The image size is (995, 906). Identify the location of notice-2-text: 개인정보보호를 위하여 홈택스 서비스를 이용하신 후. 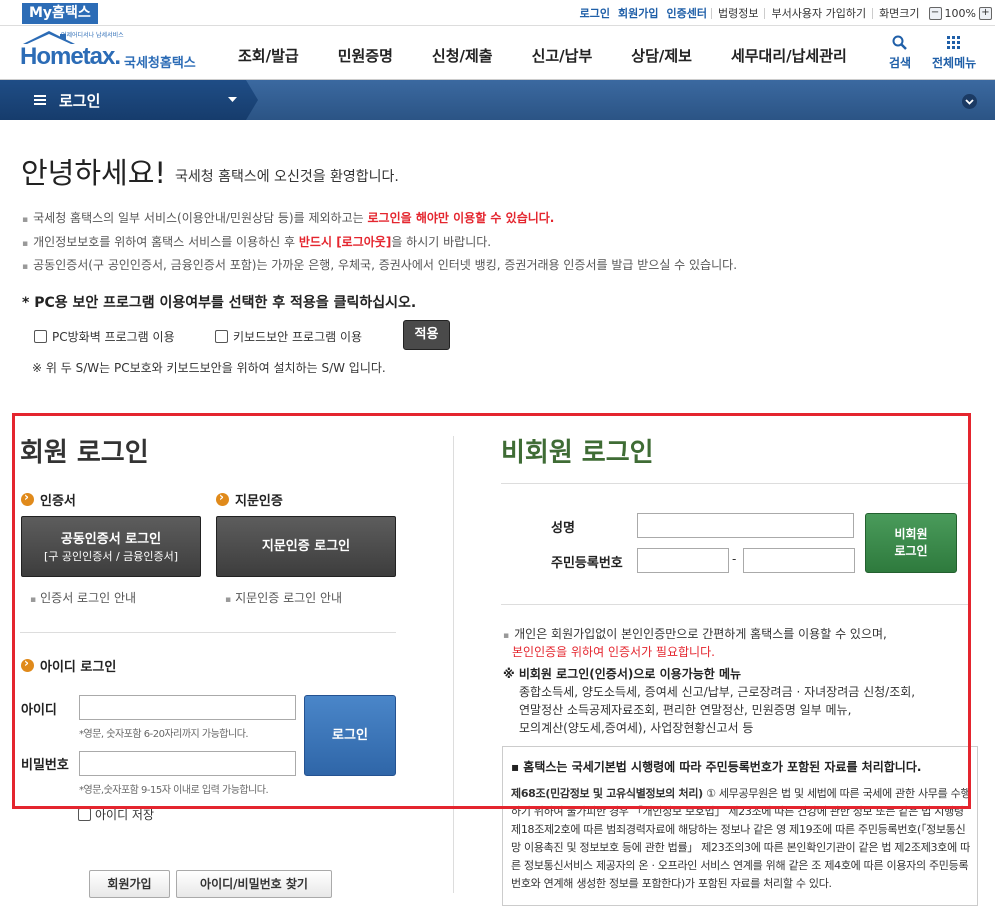
(166, 242).